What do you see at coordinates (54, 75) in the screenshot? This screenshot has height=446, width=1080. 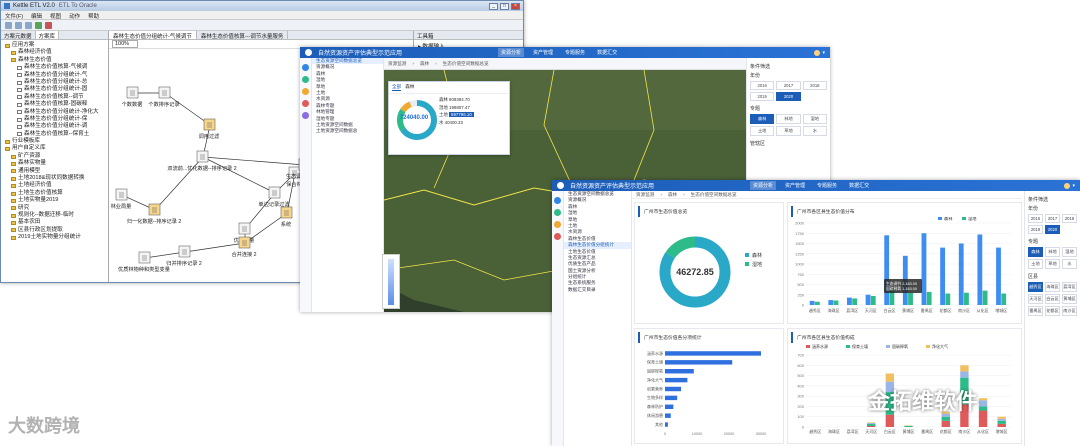 I see `tree-item: 森林生态价值分组统计-气` at bounding box center [54, 75].